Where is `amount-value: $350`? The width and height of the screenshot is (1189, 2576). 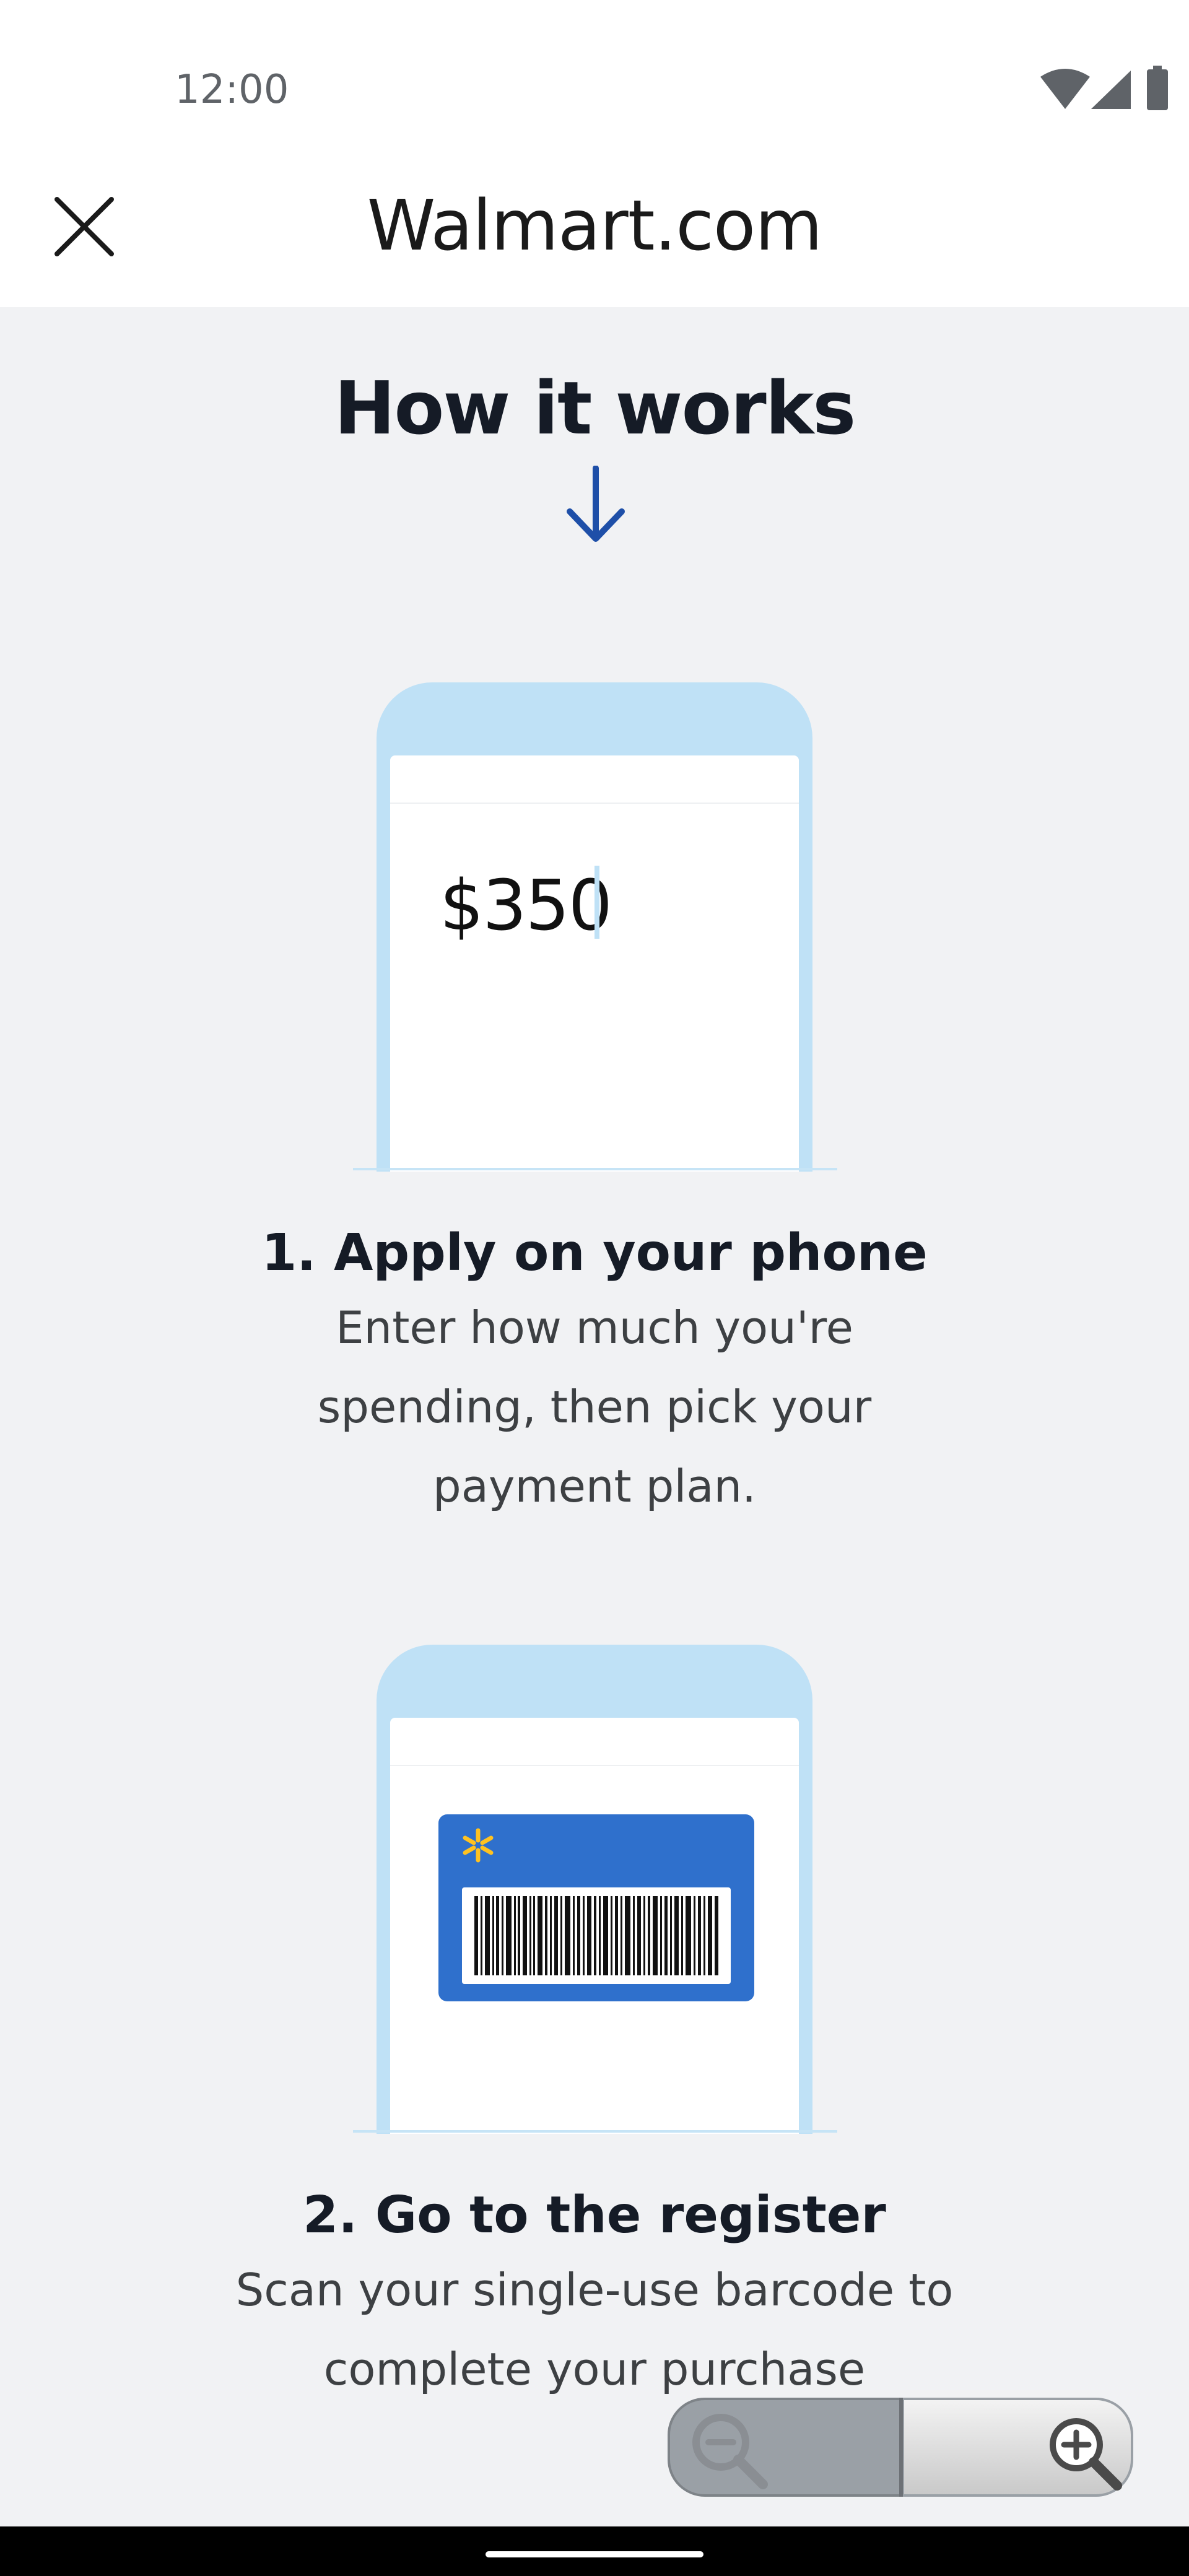 amount-value: $350 is located at coordinates (526, 906).